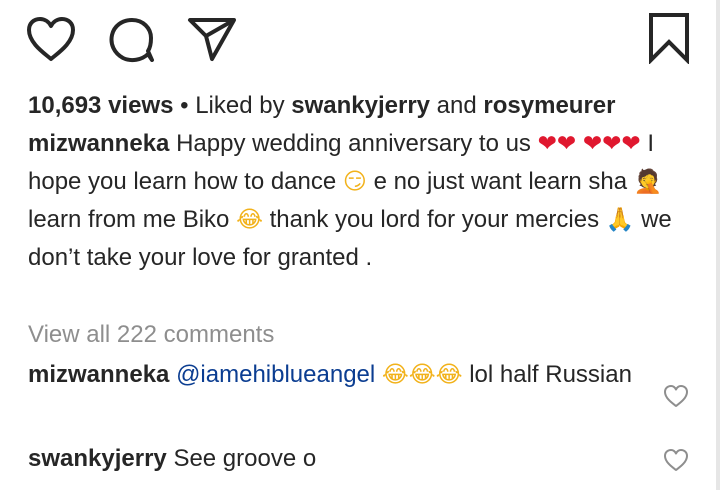 This screenshot has height=490, width=720. Describe the element at coordinates (132, 40) in the screenshot. I see `comment-icon` at that location.